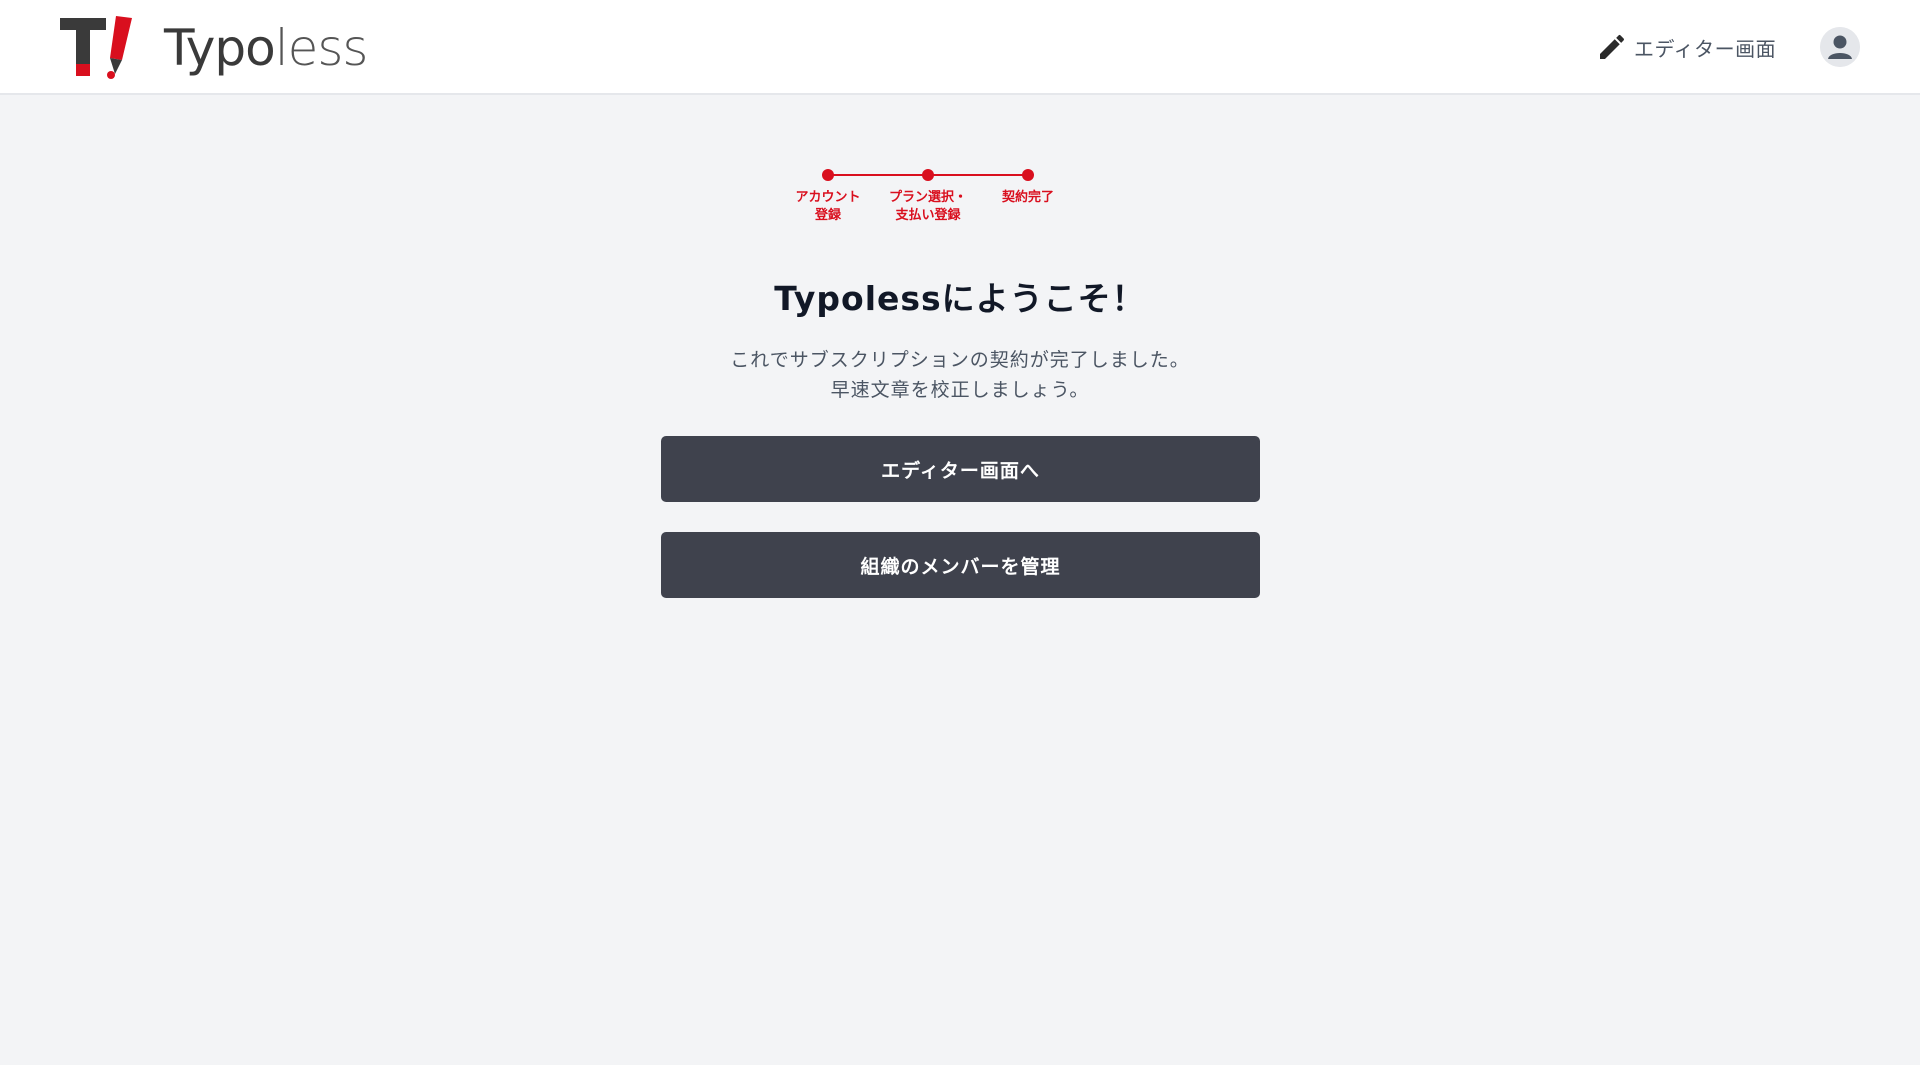 The height and width of the screenshot is (1065, 1920). I want to click on top-header: Typoless エディター画面, so click(960, 47).